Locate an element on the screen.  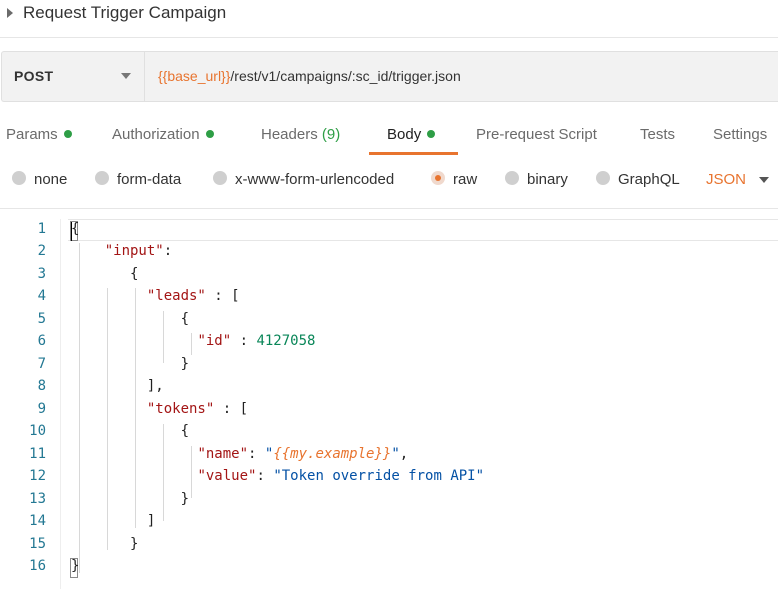
tab-tests: Tests is located at coordinates (657, 134).